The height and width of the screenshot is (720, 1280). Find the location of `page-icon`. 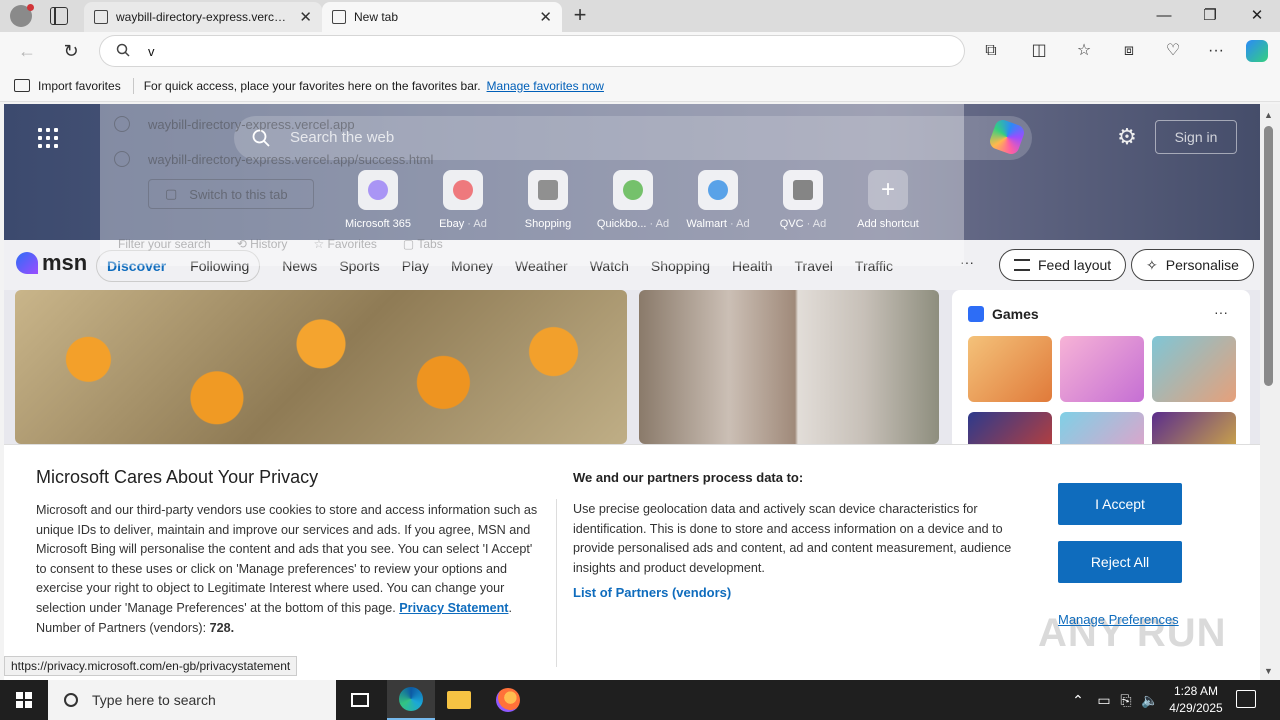

page-icon is located at coordinates (101, 17).